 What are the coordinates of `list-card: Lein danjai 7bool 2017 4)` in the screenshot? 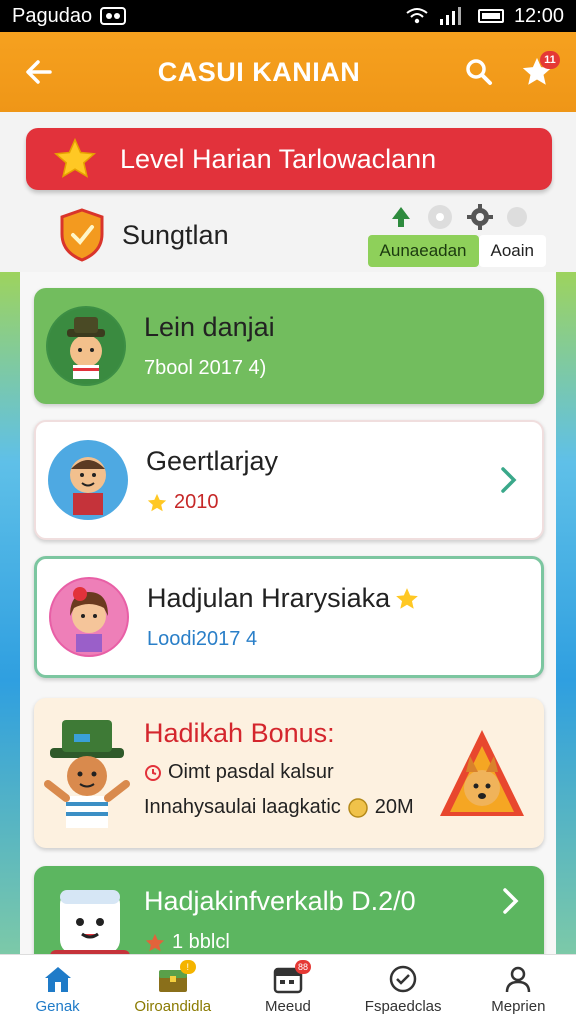 It's located at (289, 346).